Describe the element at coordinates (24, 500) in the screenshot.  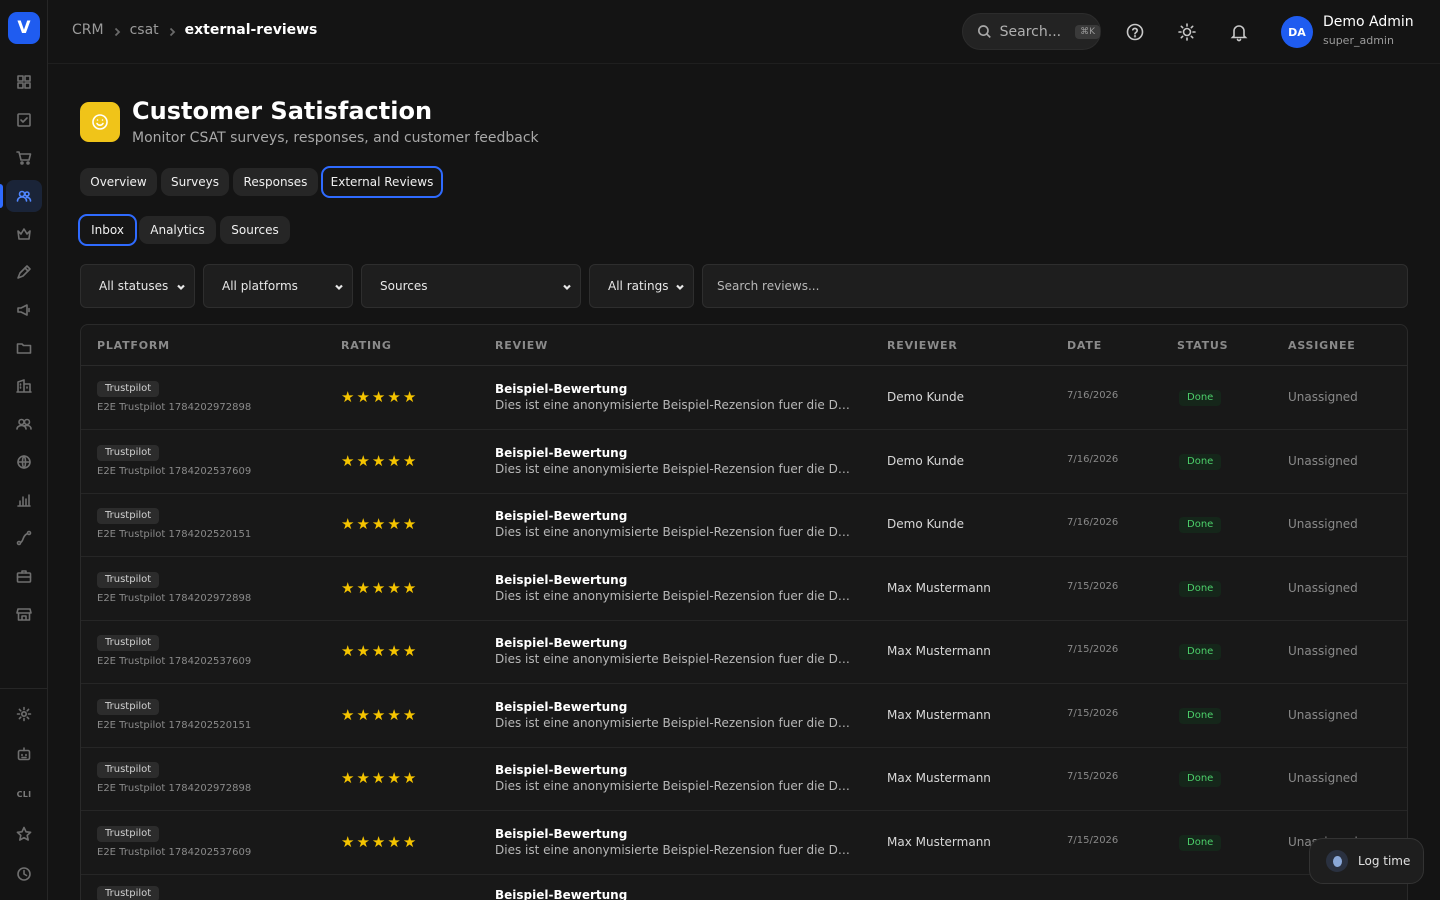
I see `analytics-icon` at that location.